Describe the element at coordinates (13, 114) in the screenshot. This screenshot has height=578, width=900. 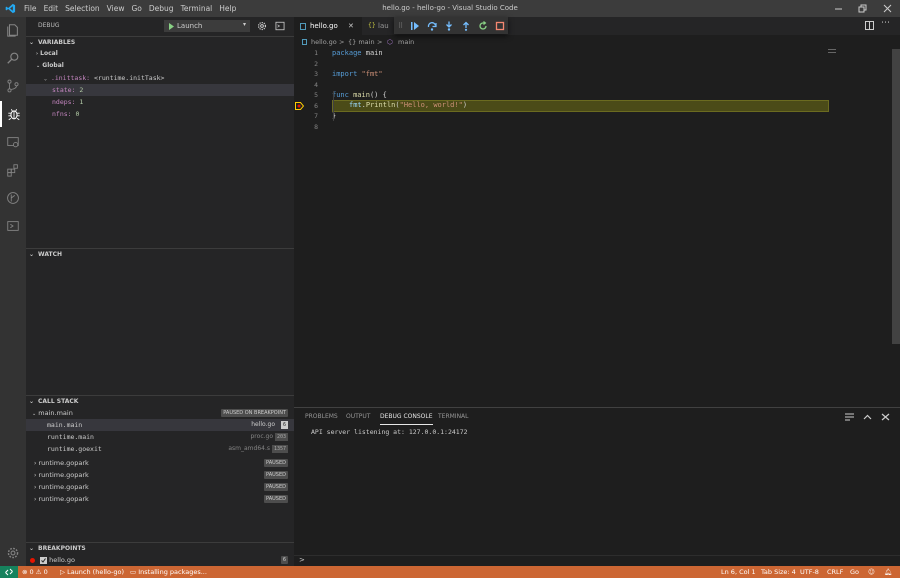
I see `debug-view-button` at that location.